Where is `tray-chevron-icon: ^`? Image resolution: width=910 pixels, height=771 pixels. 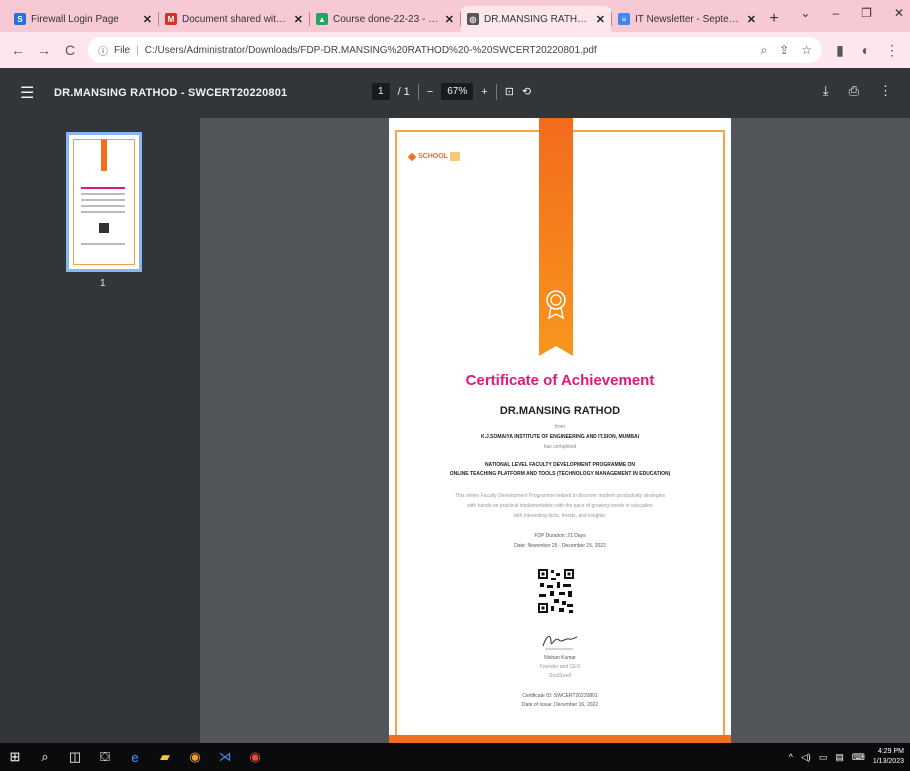
tray-chevron-icon: ^ is located at coordinates (791, 757).